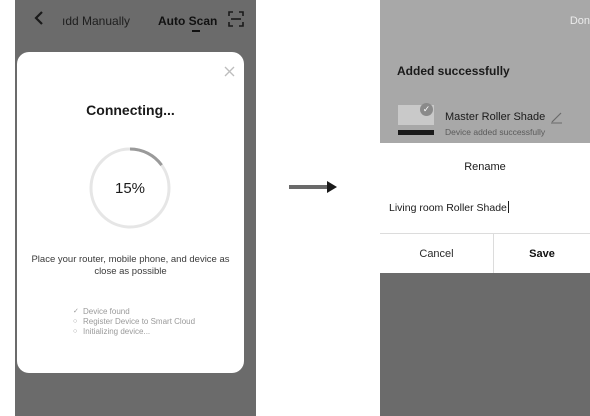 The image size is (590, 416). Describe the element at coordinates (485, 167) in the screenshot. I see `rename-title: Rename` at that location.